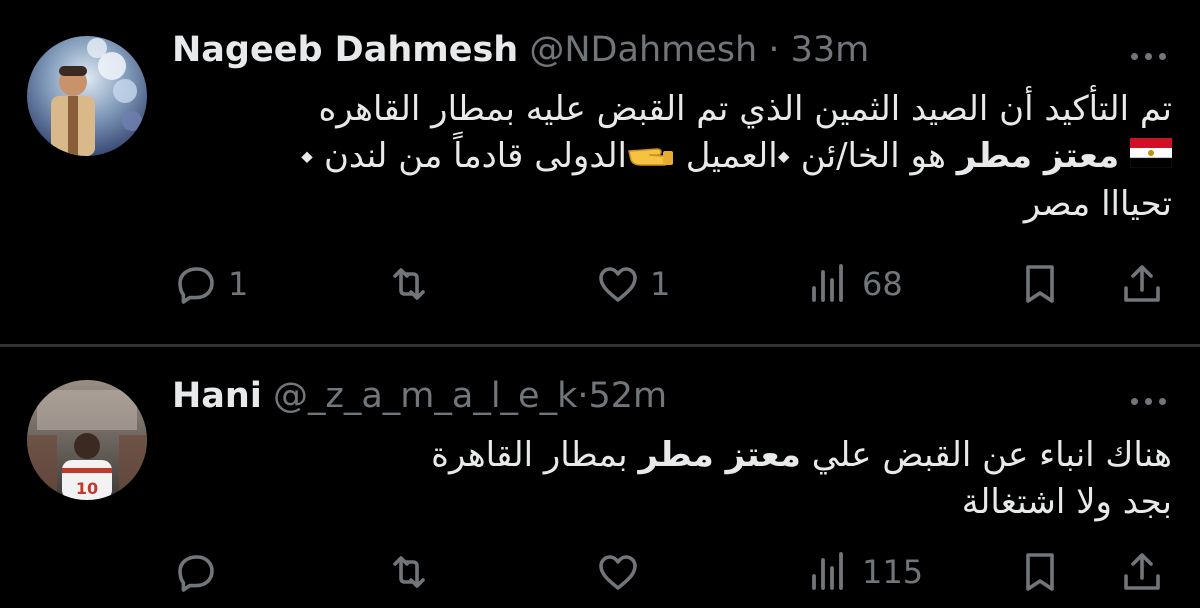 This screenshot has height=608, width=1200. I want to click on user-name: Hani, so click(217, 396).